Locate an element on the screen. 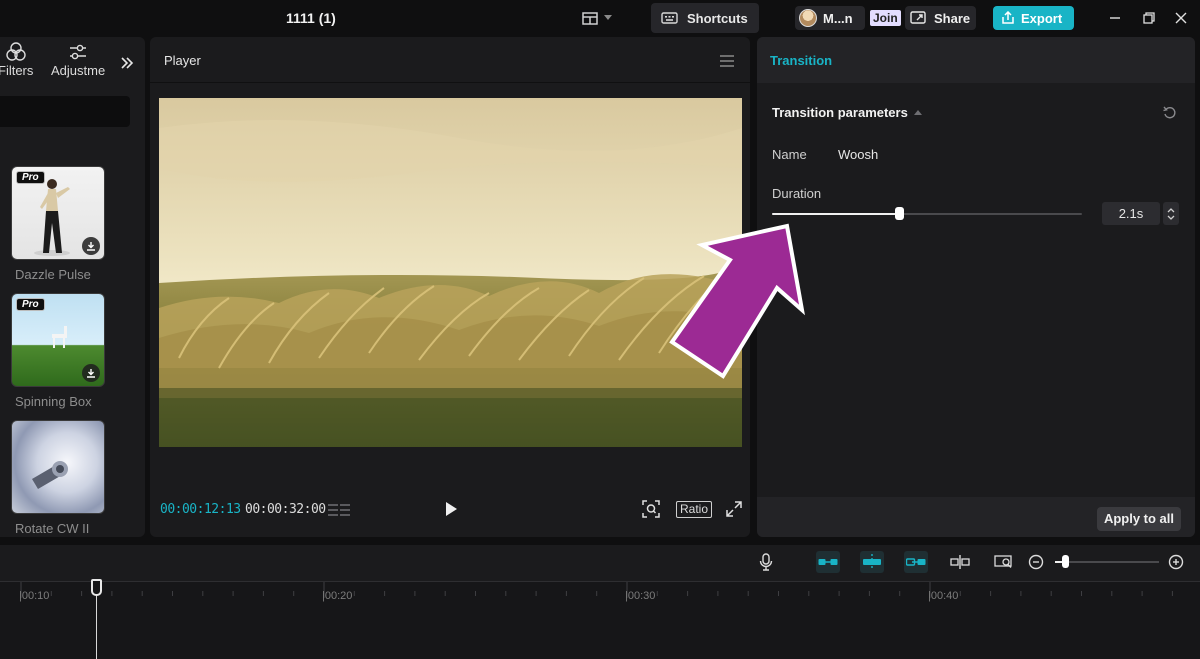 This screenshot has width=1200, height=659. linkage-button is located at coordinates (916, 562).